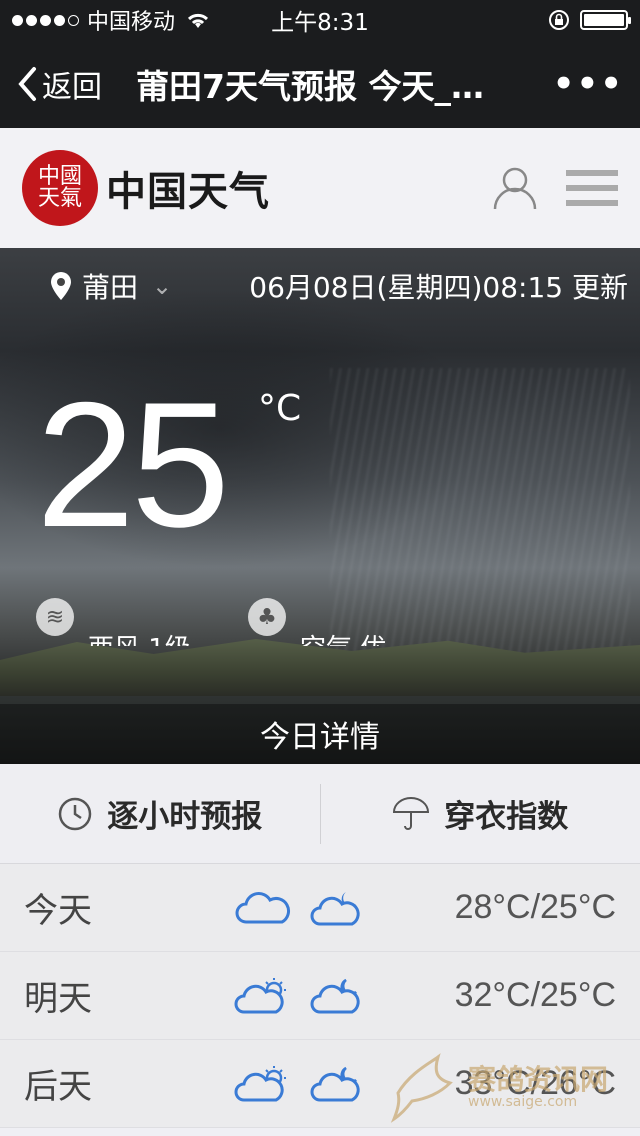 The width and height of the screenshot is (640, 1136). I want to click on wind-text: 西风 1级, so click(139, 637).